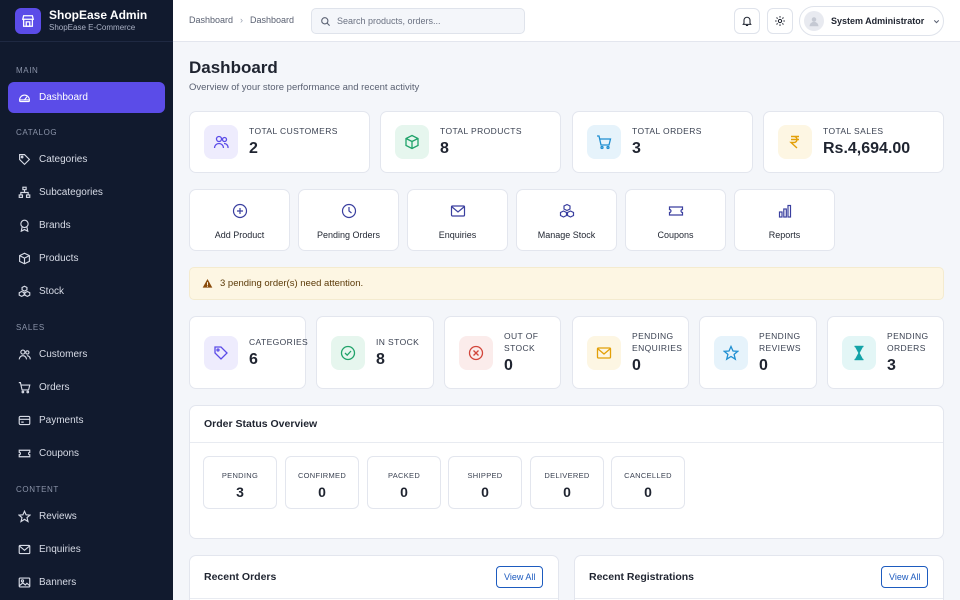 The image size is (960, 600). What do you see at coordinates (239, 235) in the screenshot?
I see `quick-action-label: Add Product` at bounding box center [239, 235].